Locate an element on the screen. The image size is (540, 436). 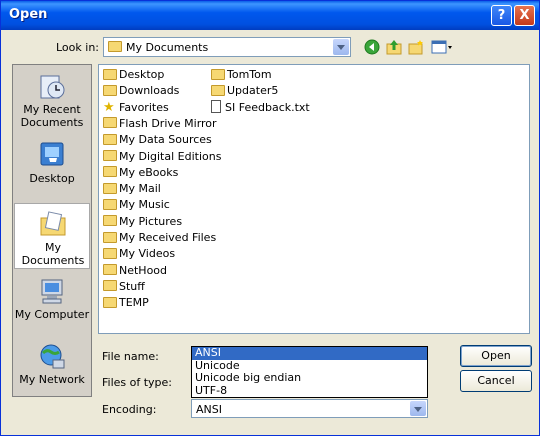
title-bar: Open ? X is located at coordinates (270, 15).